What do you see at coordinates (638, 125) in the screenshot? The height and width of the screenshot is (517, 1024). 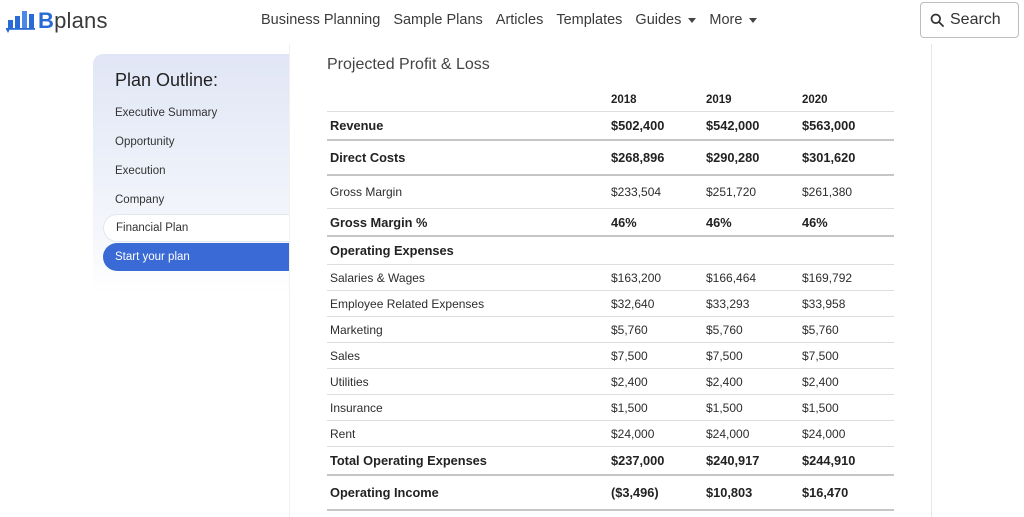 I see `table-cell: $502,400` at bounding box center [638, 125].